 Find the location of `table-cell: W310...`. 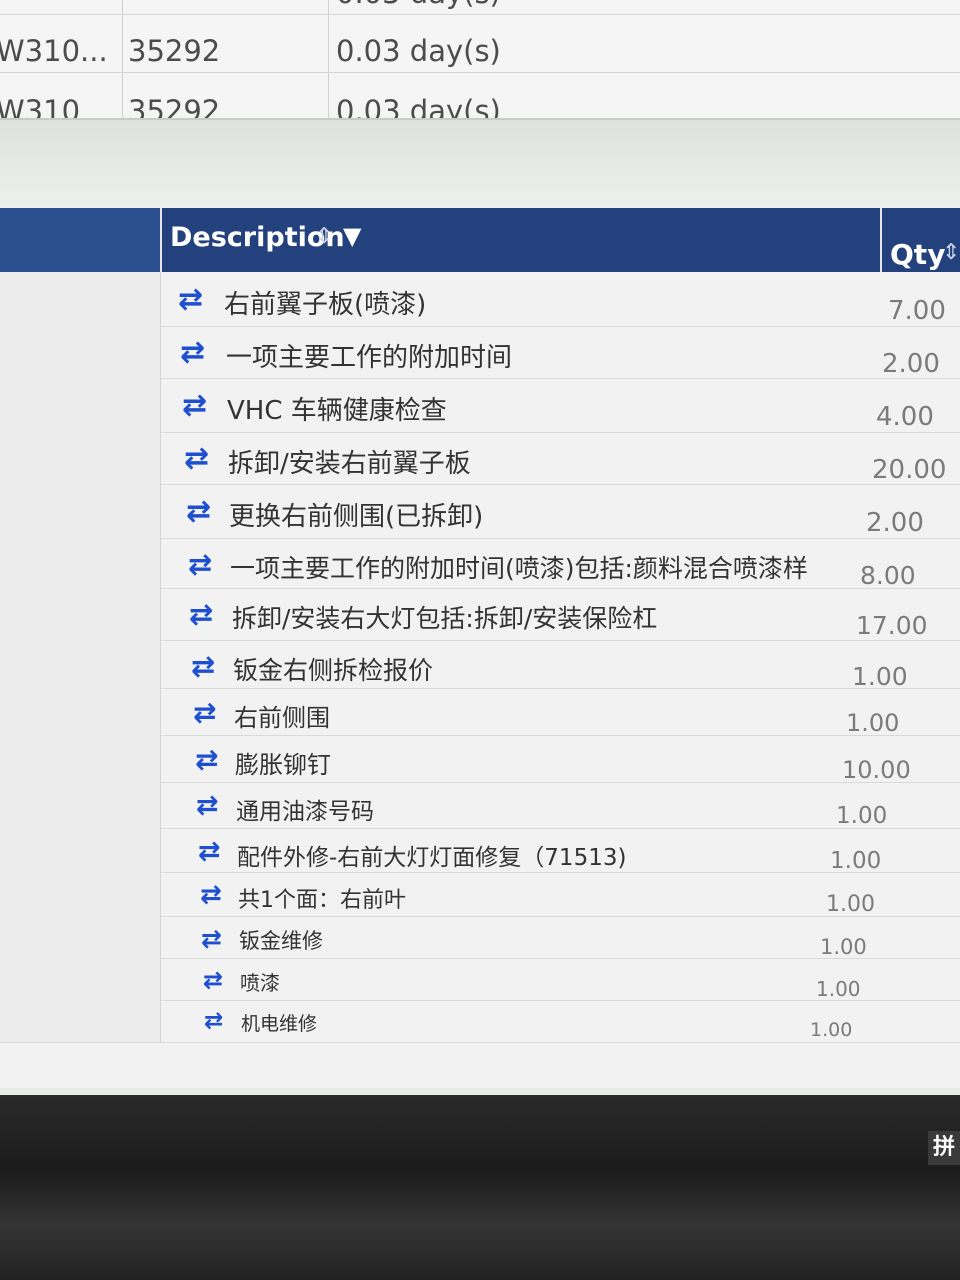

table-cell: W310... is located at coordinates (54, 51).